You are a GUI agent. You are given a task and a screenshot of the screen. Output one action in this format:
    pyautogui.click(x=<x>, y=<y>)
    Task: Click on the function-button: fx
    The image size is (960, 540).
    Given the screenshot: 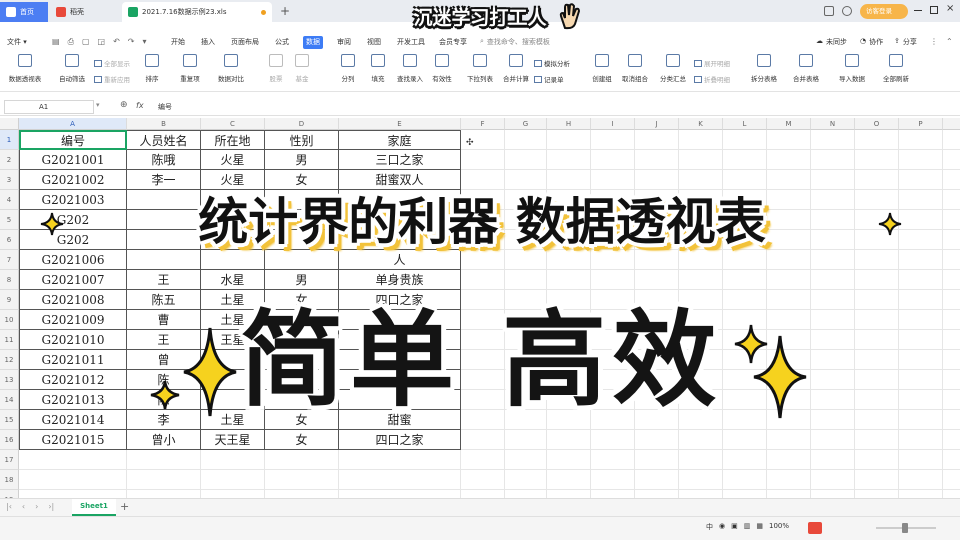 What is the action you would take?
    pyautogui.click(x=140, y=105)
    